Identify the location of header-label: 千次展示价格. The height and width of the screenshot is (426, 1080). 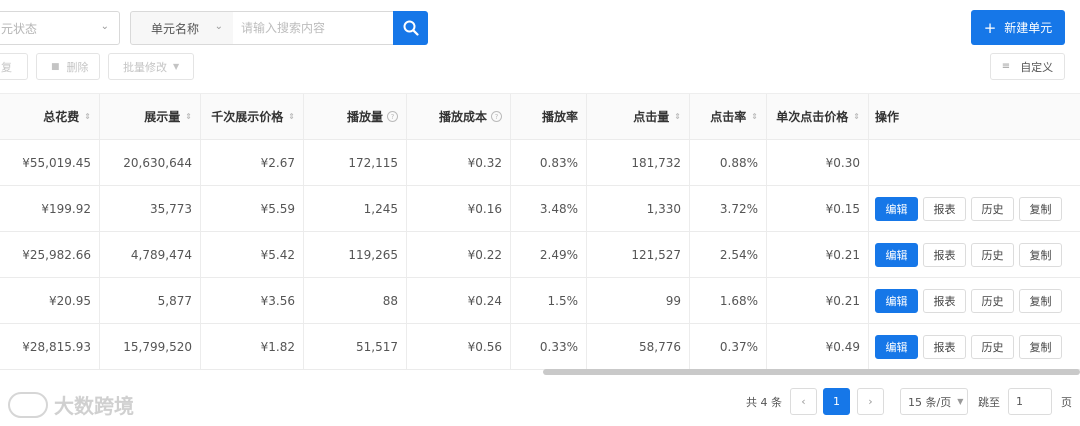
(247, 117).